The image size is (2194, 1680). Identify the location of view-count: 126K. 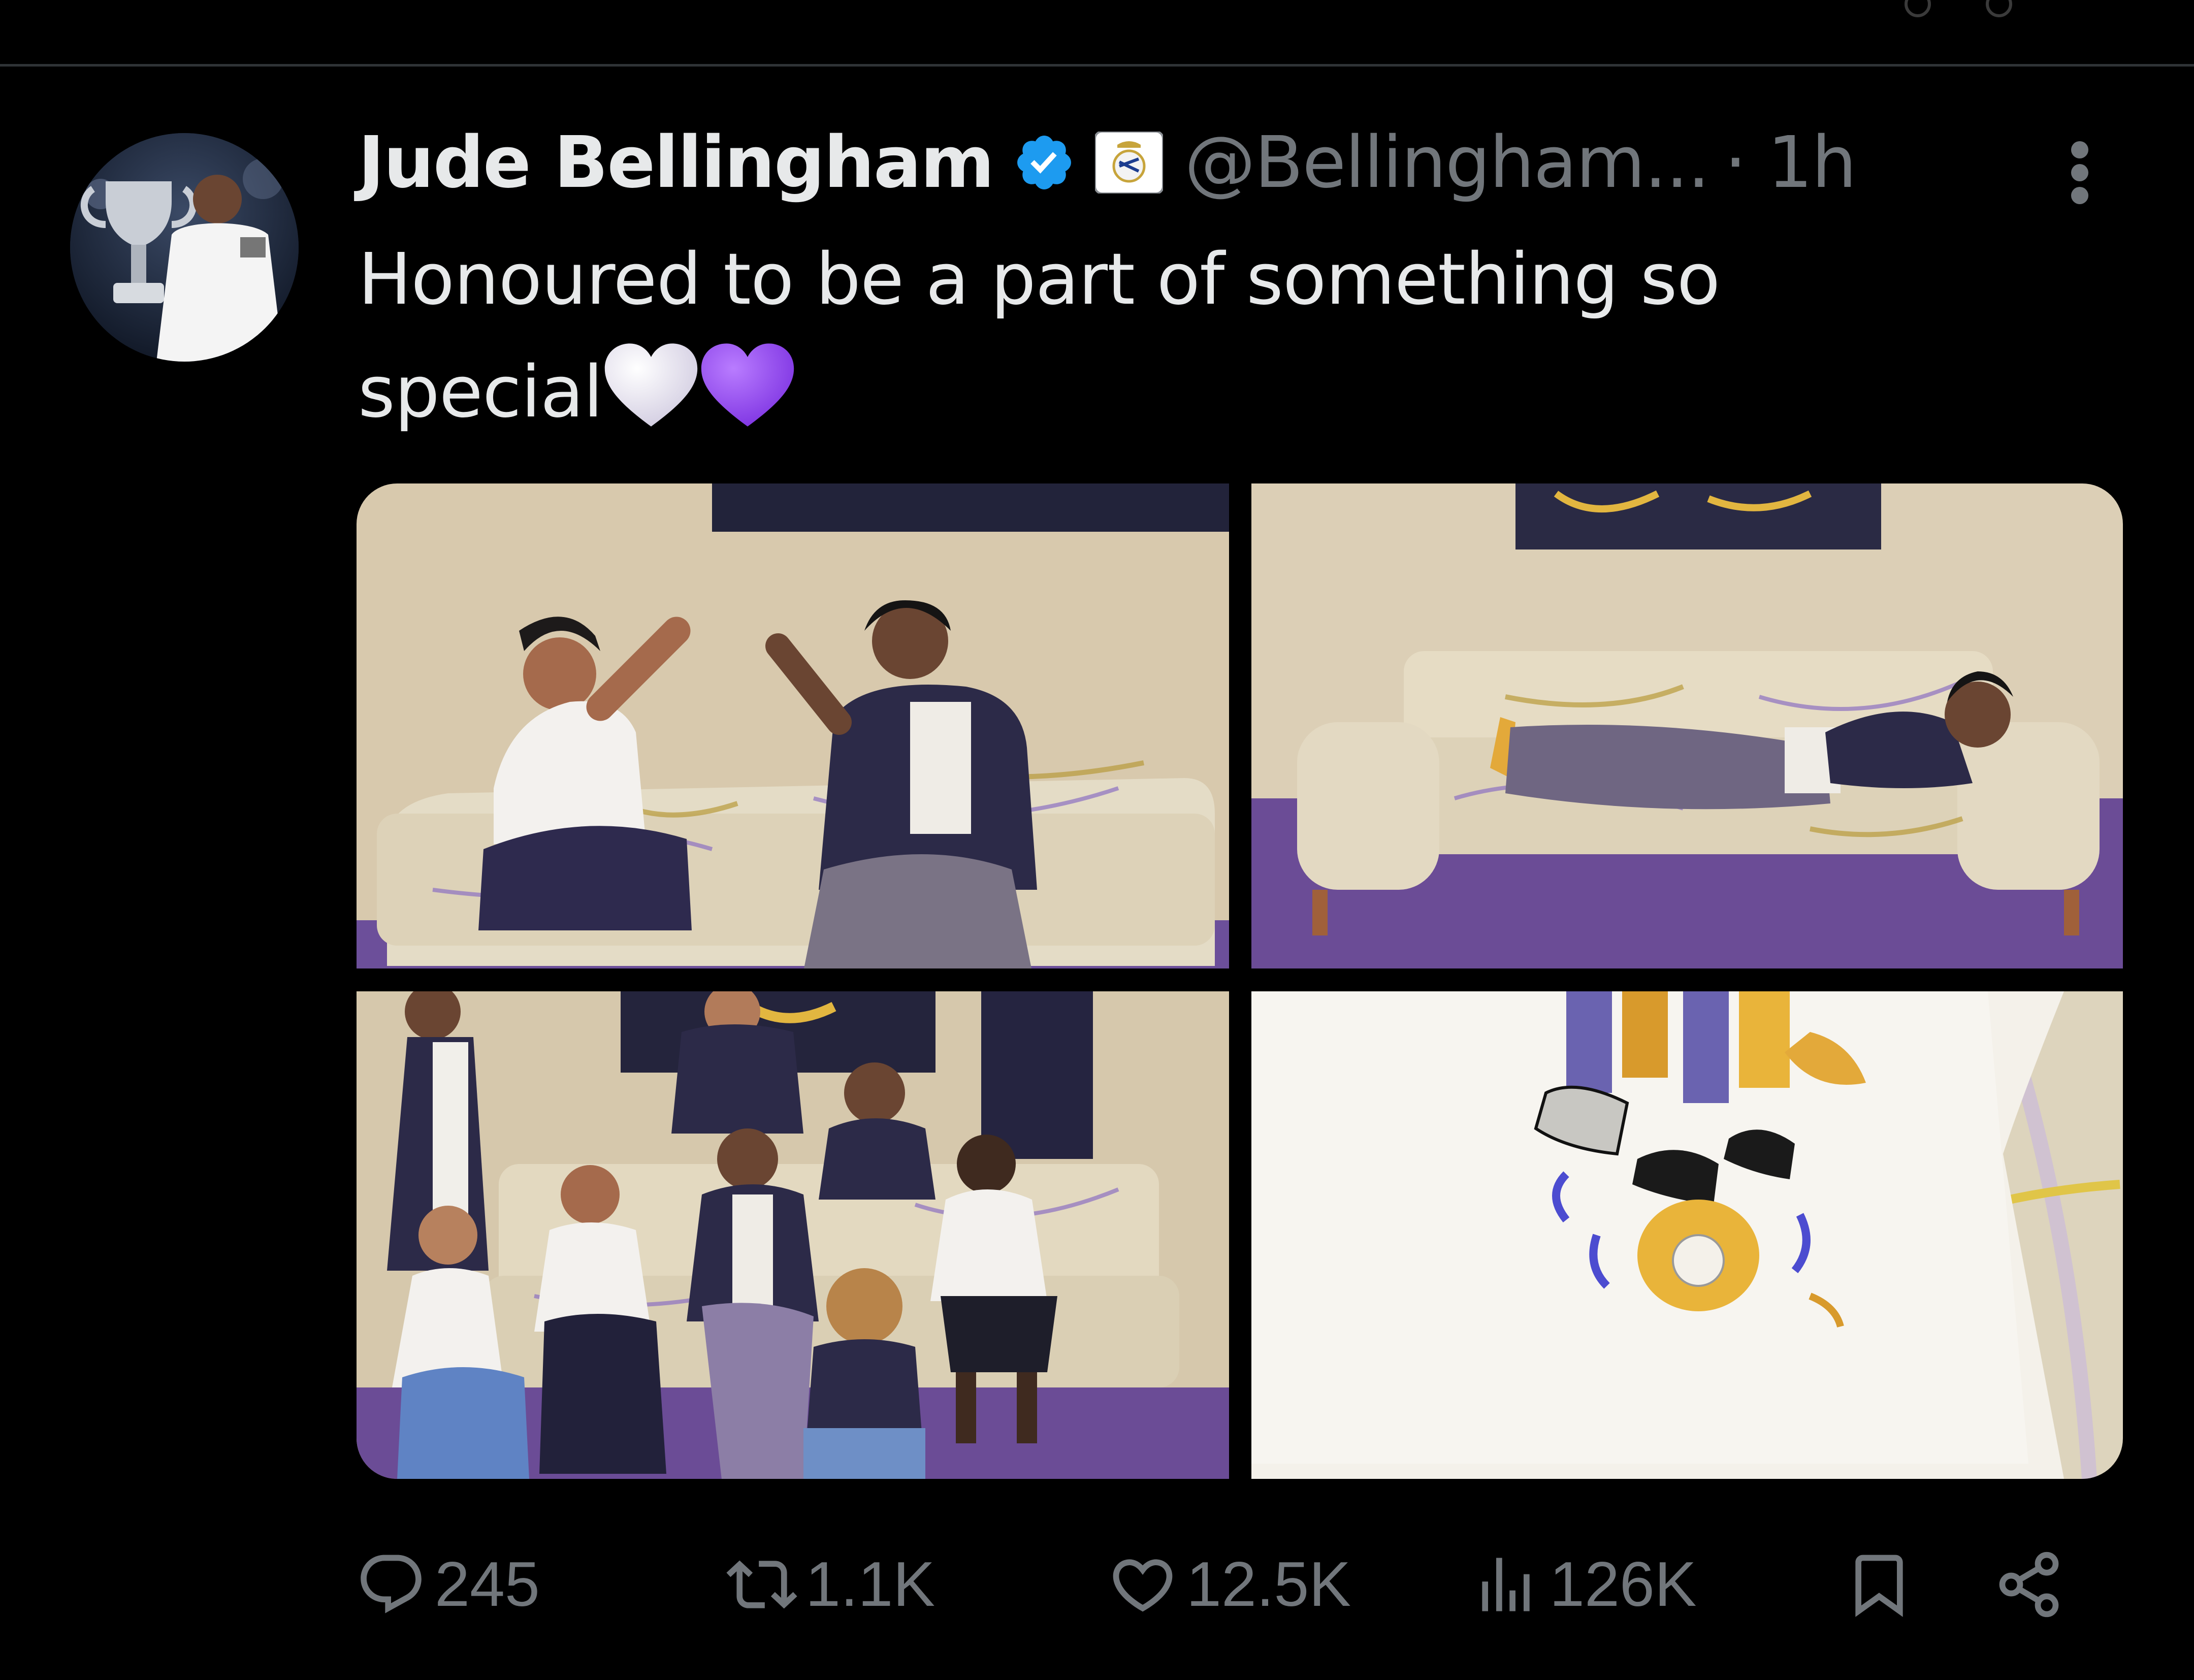
(1623, 1584).